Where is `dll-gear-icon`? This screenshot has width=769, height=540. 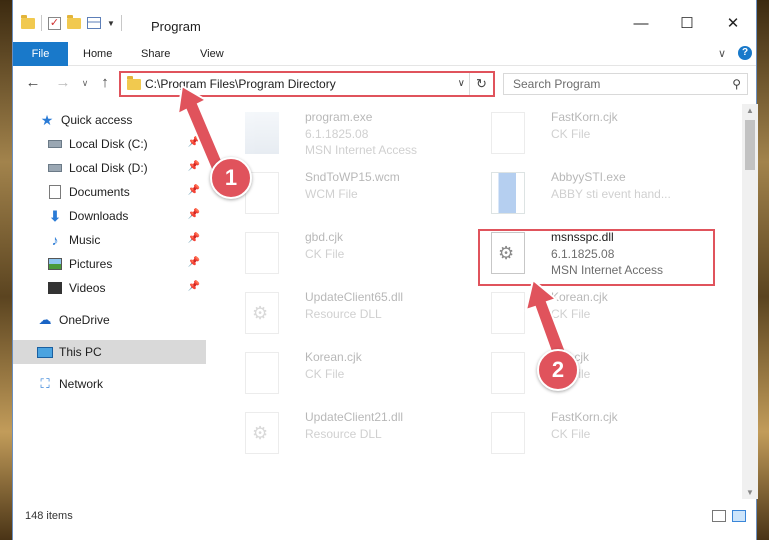 dll-gear-icon is located at coordinates (262, 433).